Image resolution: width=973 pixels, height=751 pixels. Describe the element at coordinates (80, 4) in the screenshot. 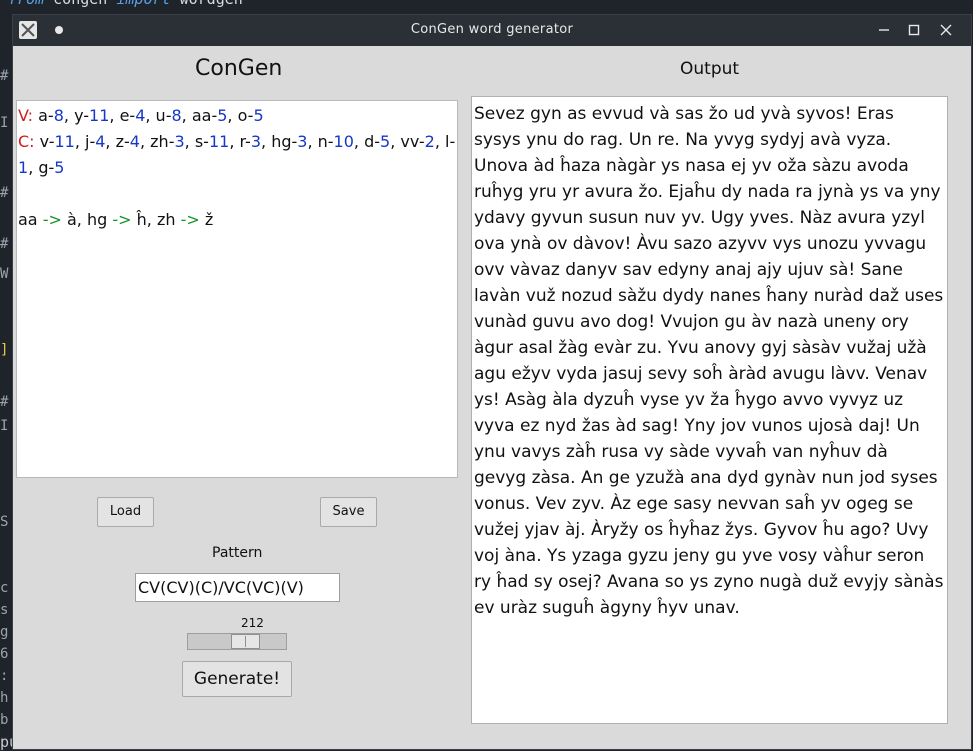

I see `bg-module: congen` at that location.